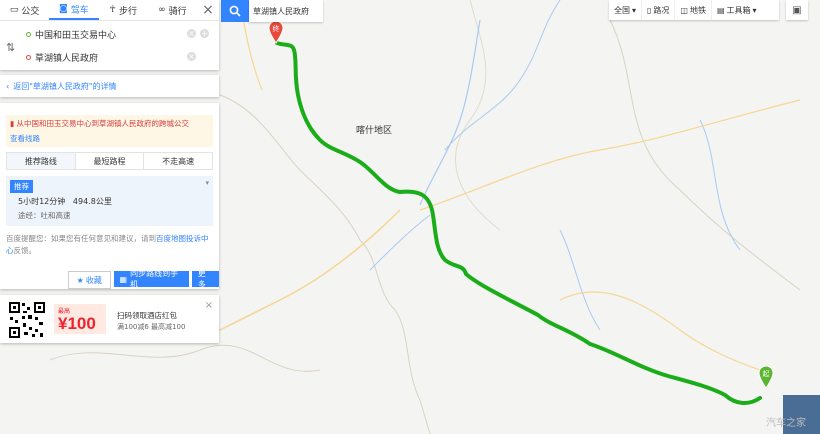 The image size is (820, 434). Describe the element at coordinates (766, 374) in the screenshot. I see `start-marker-label: 起` at that location.